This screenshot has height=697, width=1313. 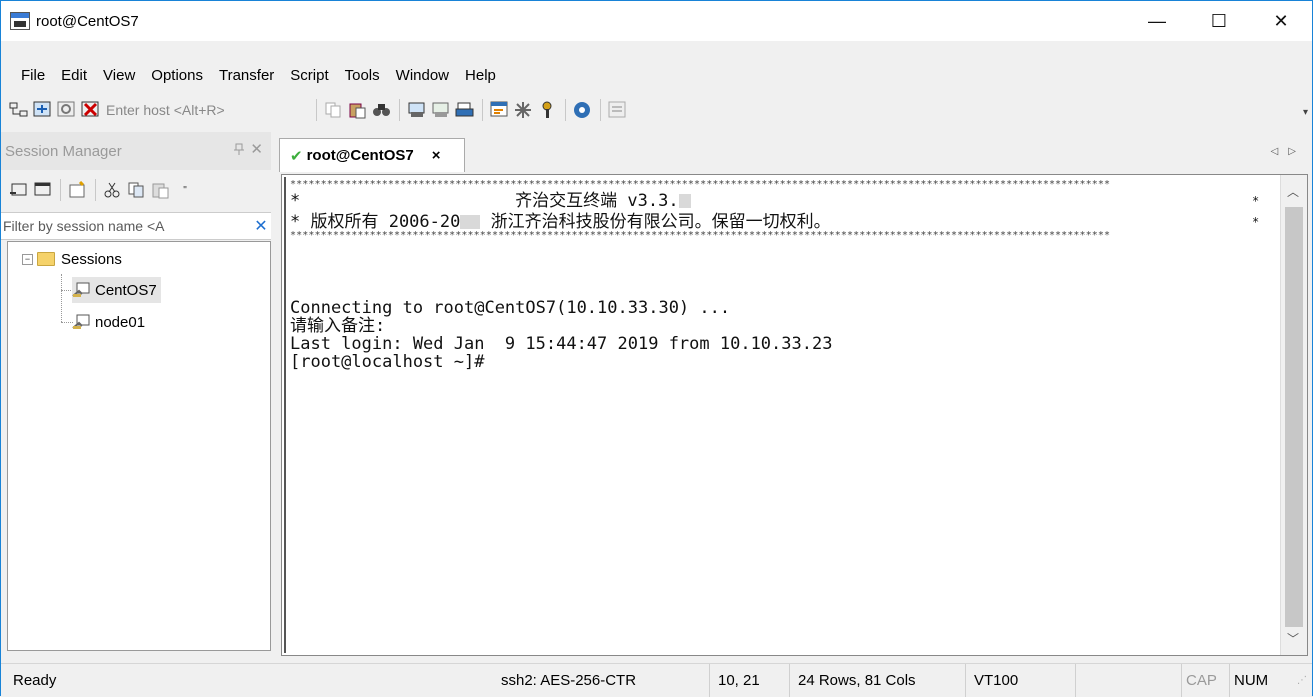 I want to click on window-title: root@CentOS7, so click(x=87, y=21).